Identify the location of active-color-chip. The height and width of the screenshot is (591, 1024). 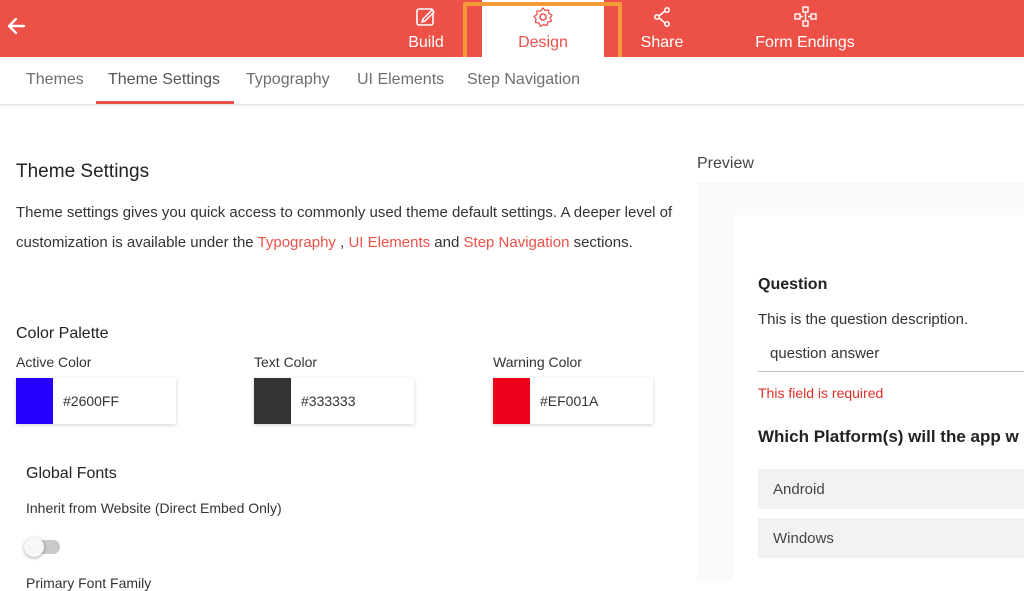
(34, 401).